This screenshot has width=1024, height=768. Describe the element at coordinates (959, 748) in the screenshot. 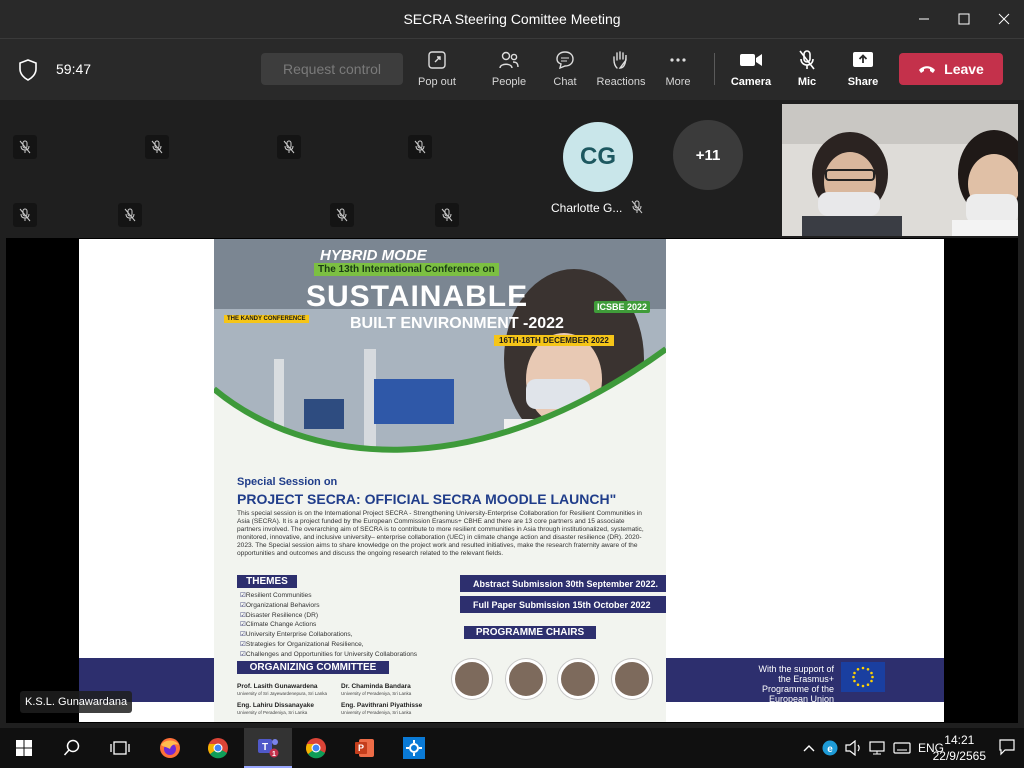

I see `system-clock: 14:21 22/9/2565` at that location.